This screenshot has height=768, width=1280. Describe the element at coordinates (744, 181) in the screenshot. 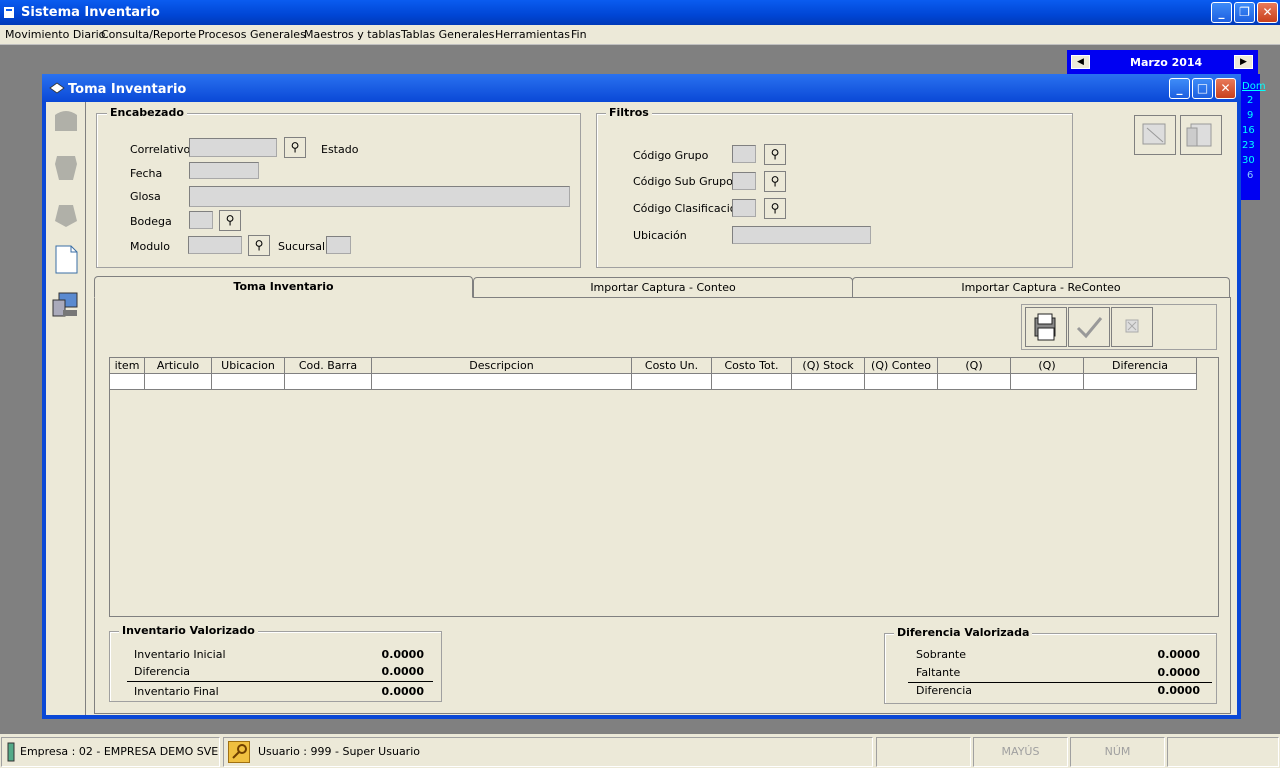

I see `codigo-subgrupo-input` at that location.